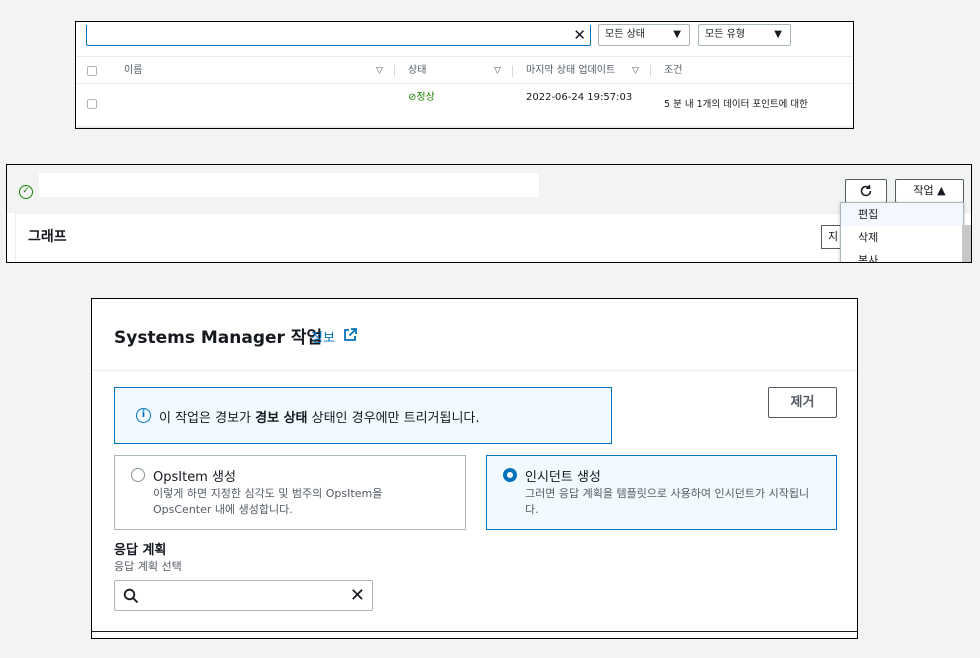 This screenshot has width=980, height=658. Describe the element at coordinates (902, 214) in the screenshot. I see `menu-item-edit: 편집` at that location.